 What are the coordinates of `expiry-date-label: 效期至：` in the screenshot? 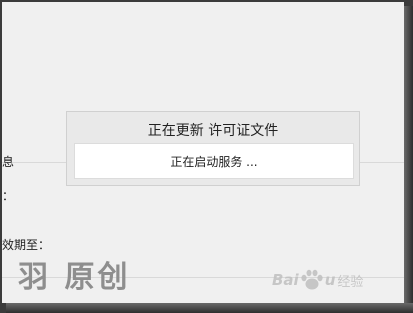 It's located at (26, 245).